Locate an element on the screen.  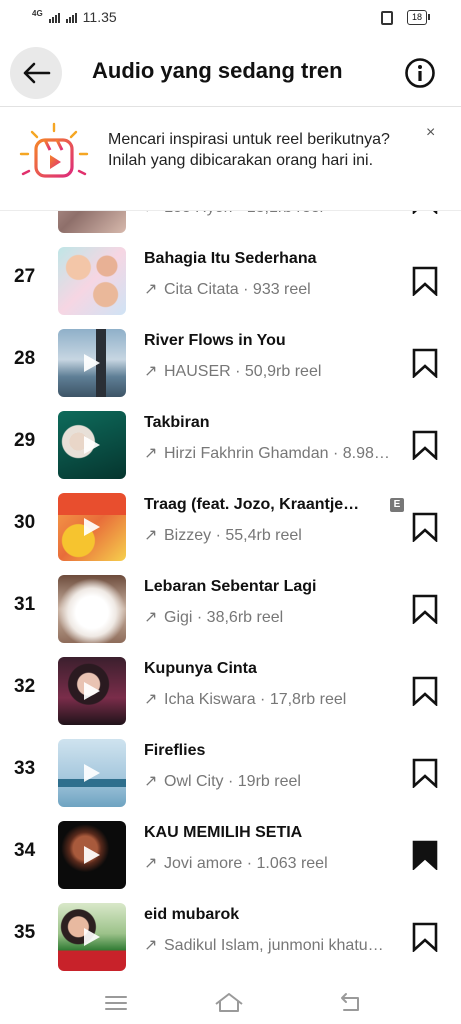
track-title: Fireflies is located at coordinates (175, 750).